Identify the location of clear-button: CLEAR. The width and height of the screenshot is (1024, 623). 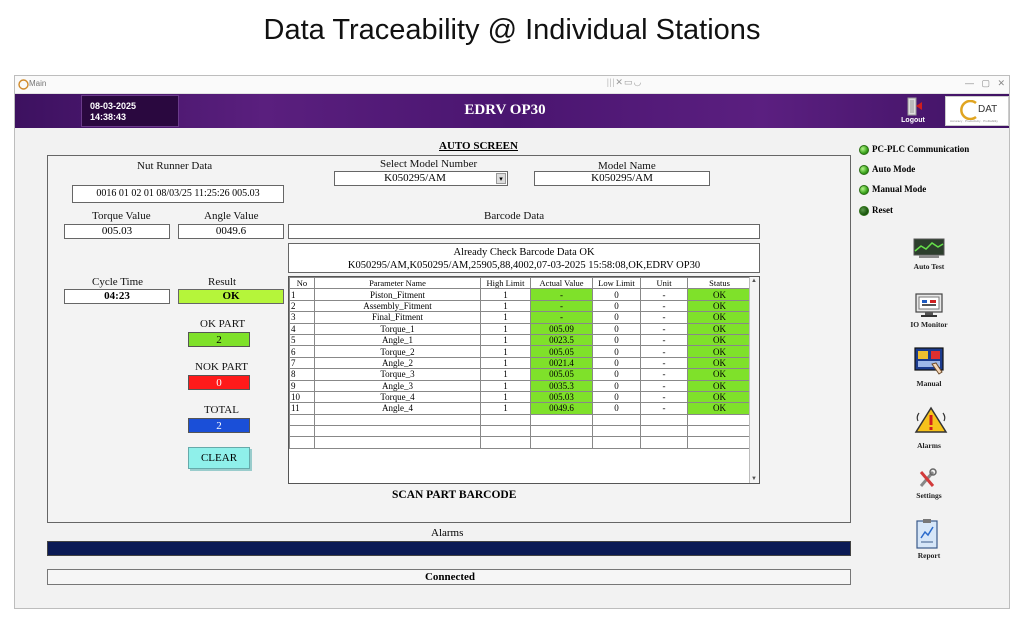
(219, 458).